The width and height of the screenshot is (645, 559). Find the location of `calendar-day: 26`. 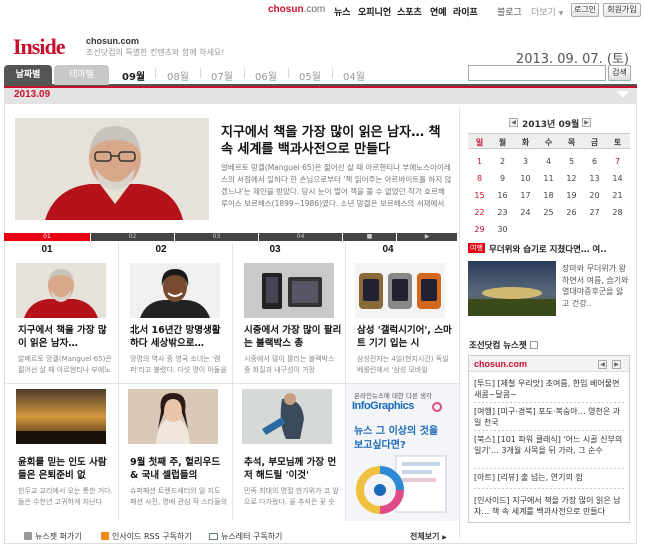

calendar-day: 26 is located at coordinates (571, 212).